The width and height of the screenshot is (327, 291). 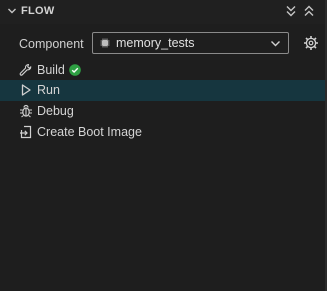 I want to click on flow-item-create-boot-image: Create Boot Image, so click(x=162, y=132).